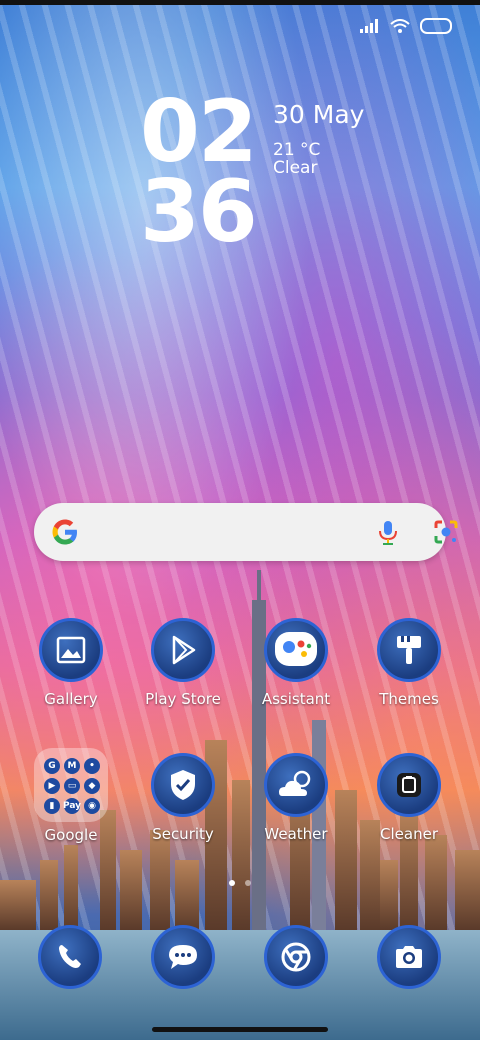 The width and height of the screenshot is (480, 1040). Describe the element at coordinates (248, 883) in the screenshot. I see `page-dot` at that location.